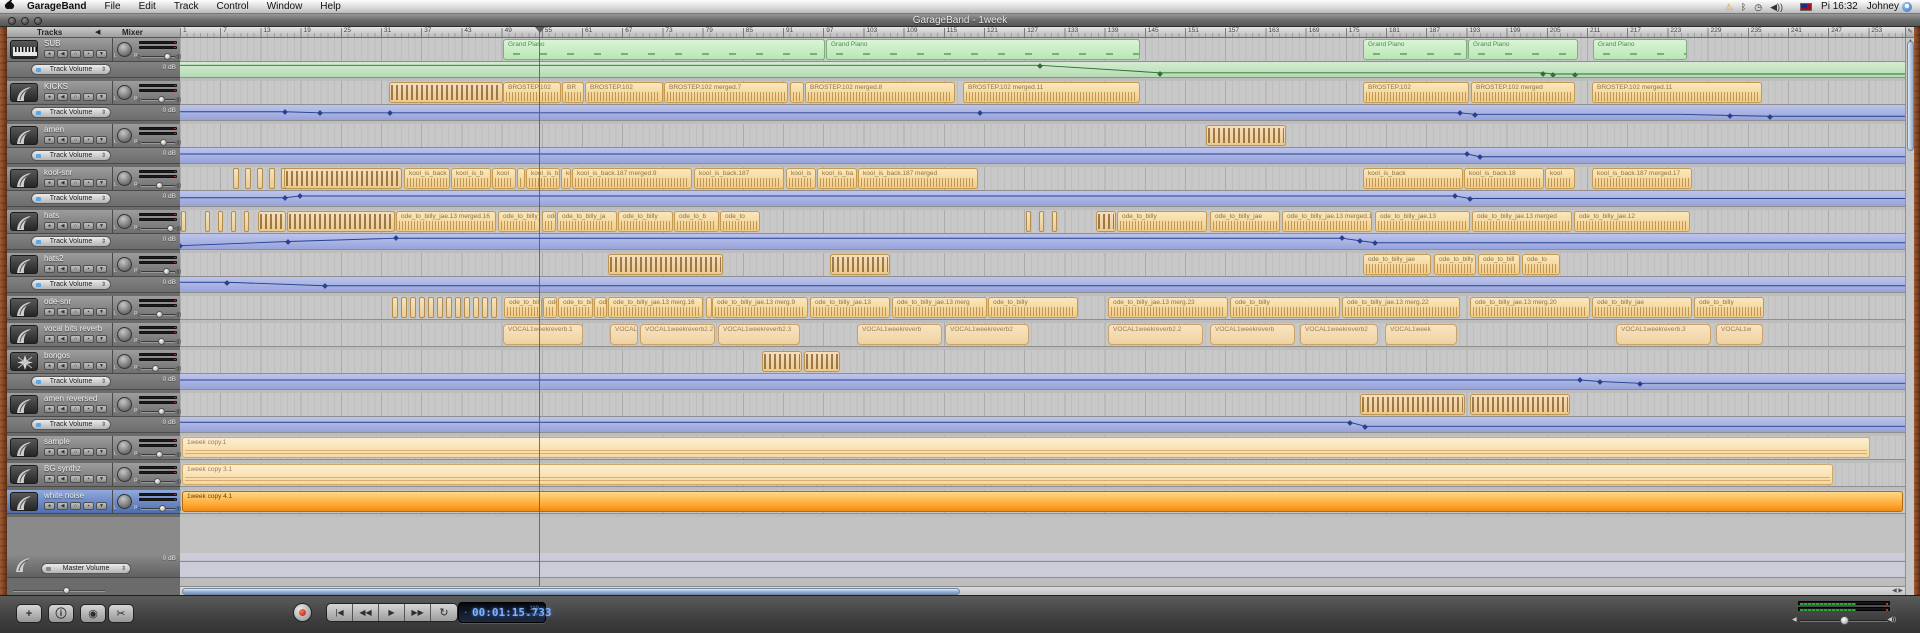 The height and width of the screenshot is (633, 1920). What do you see at coordinates (1401, 307) in the screenshot?
I see `region-ode-to-billy-jae-13-merg-22: ode_to_billy_jae.13 merg.22` at bounding box center [1401, 307].